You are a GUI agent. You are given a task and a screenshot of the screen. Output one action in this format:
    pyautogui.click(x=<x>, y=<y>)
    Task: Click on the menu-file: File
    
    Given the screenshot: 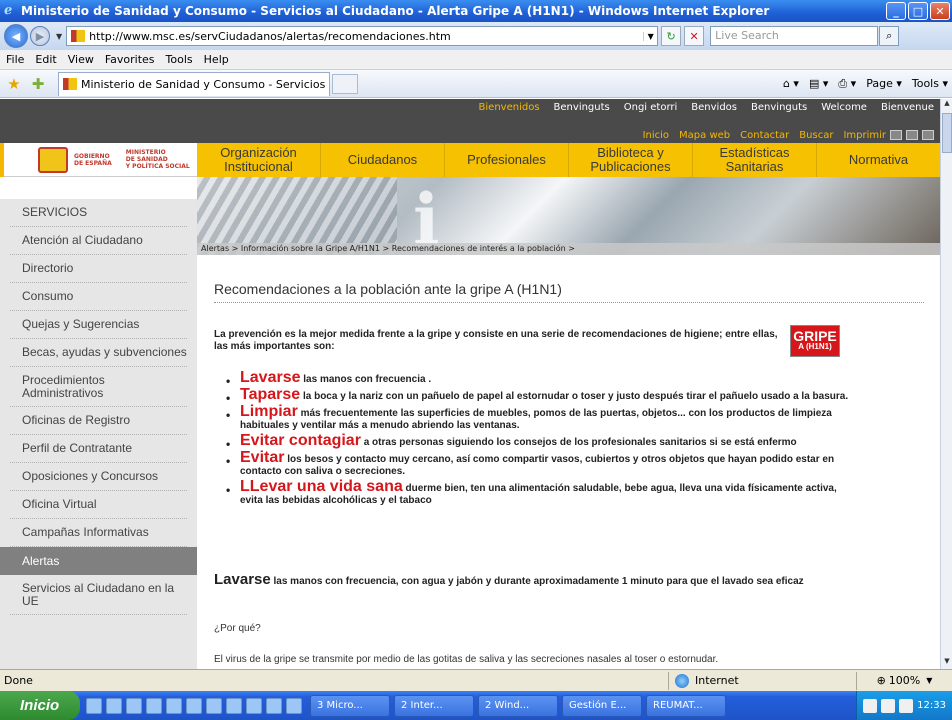 What is the action you would take?
    pyautogui.click(x=17, y=59)
    